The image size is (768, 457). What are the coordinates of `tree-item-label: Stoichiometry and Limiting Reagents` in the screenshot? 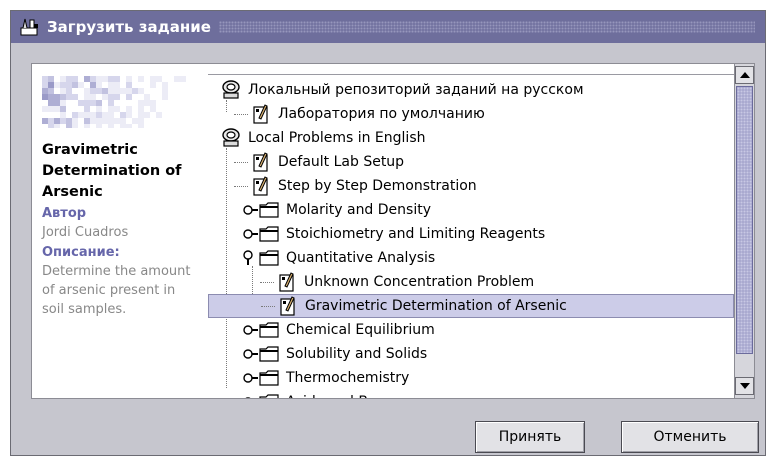 It's located at (416, 234).